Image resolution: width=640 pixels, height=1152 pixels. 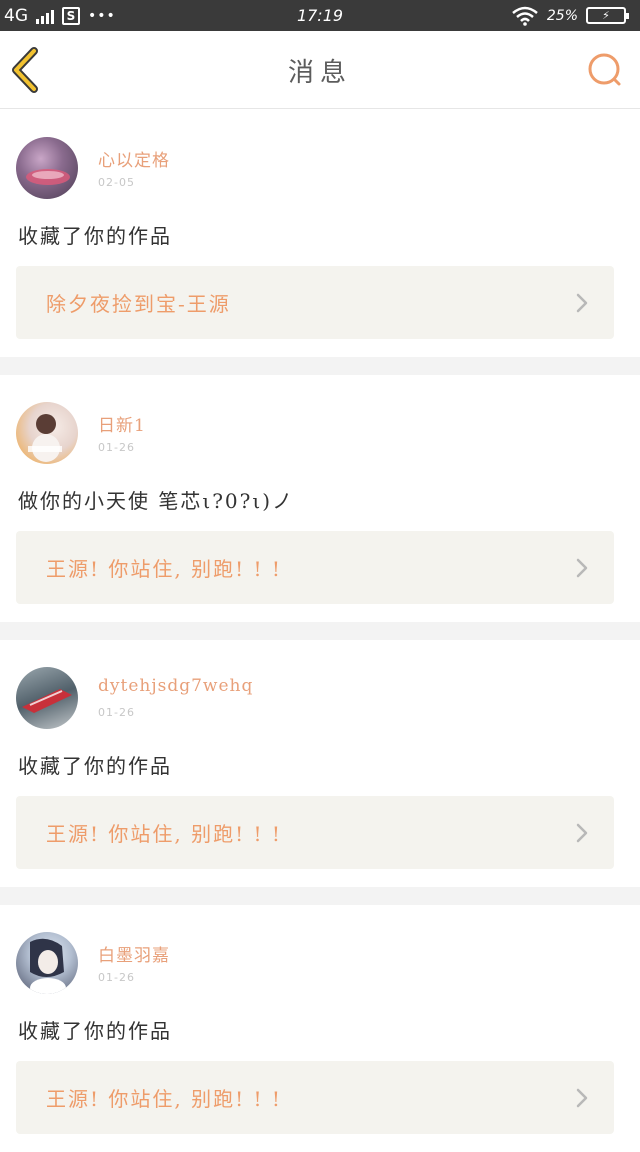 I want to click on status-time: 17:19, so click(x=320, y=15).